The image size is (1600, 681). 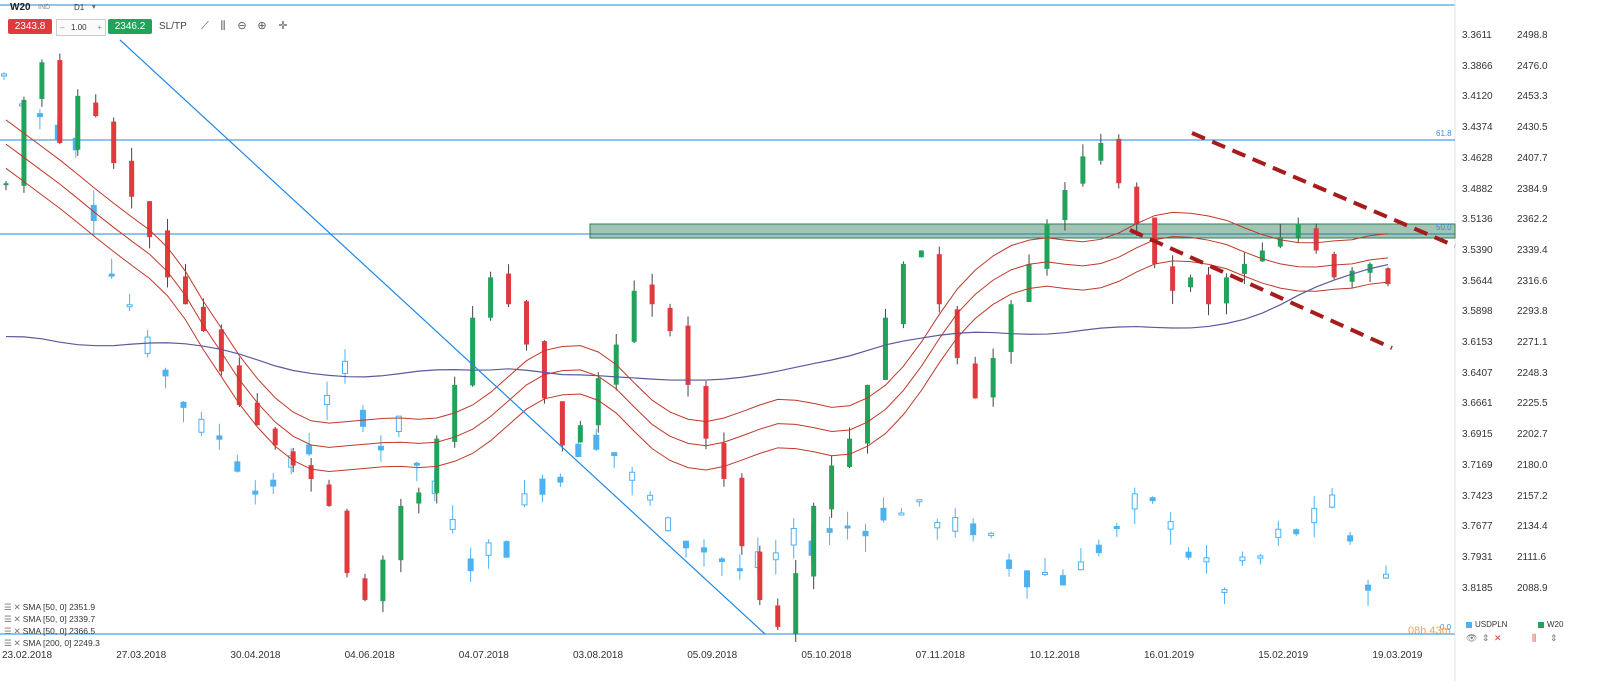 I want to click on timeframe-select: D1, so click(x=79, y=7).